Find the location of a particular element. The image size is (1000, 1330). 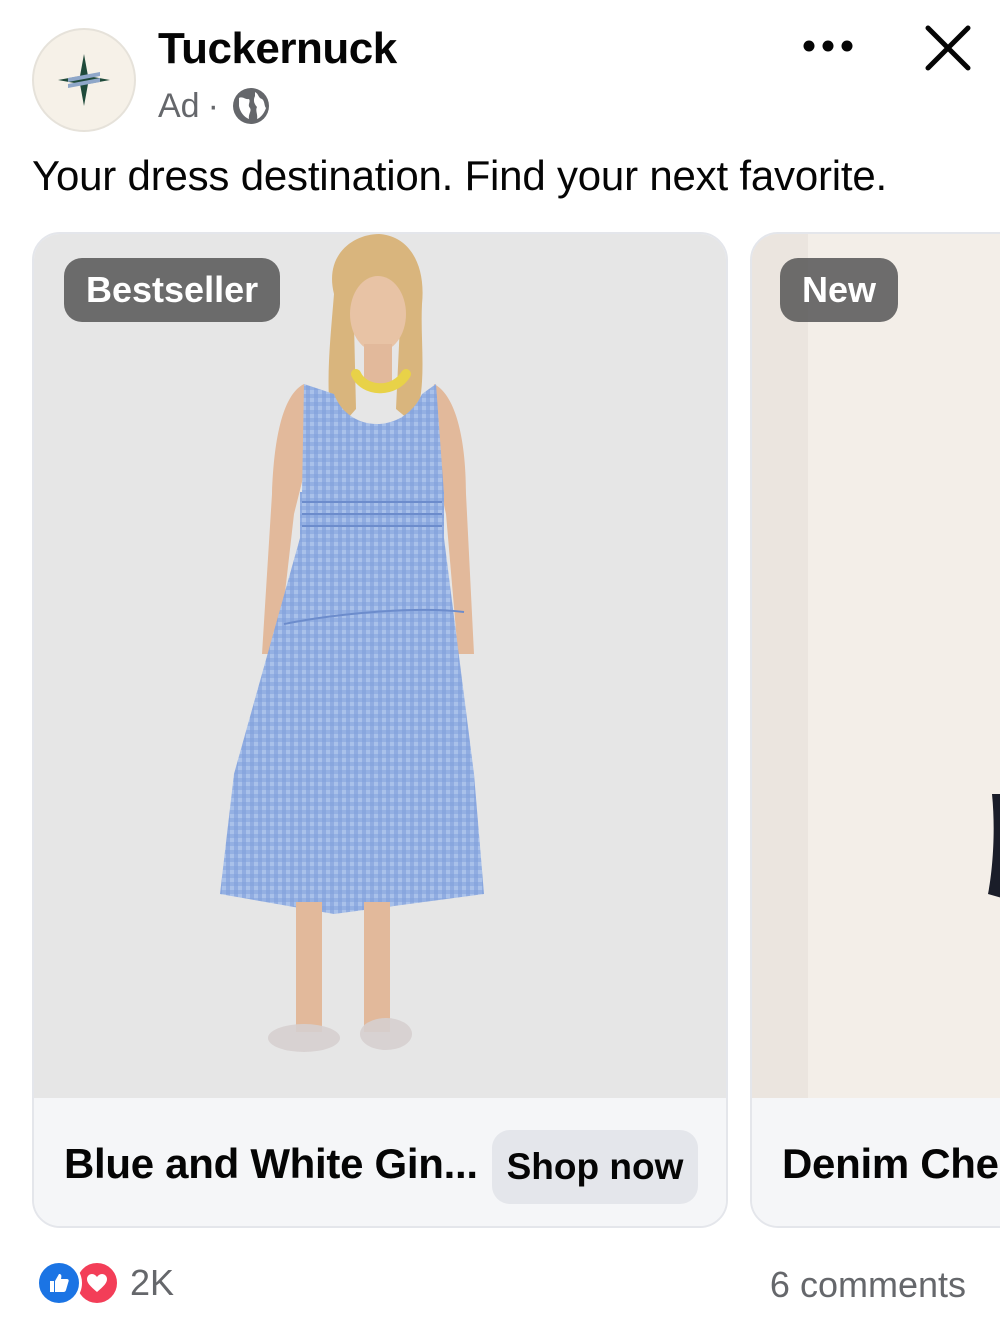

card-footer: Blue and White Gin... Shop now is located at coordinates (380, 1162).